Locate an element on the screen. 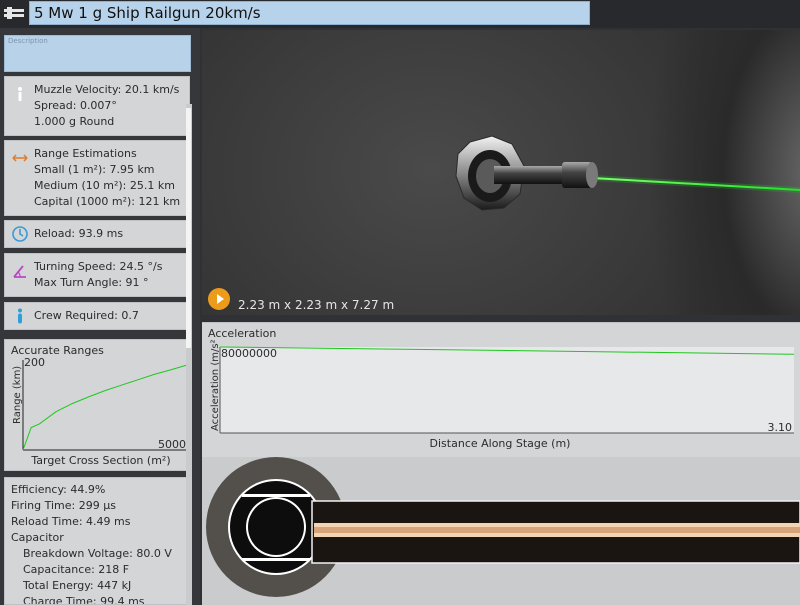 The height and width of the screenshot is (605, 800). barrel is located at coordinates (530, 175).